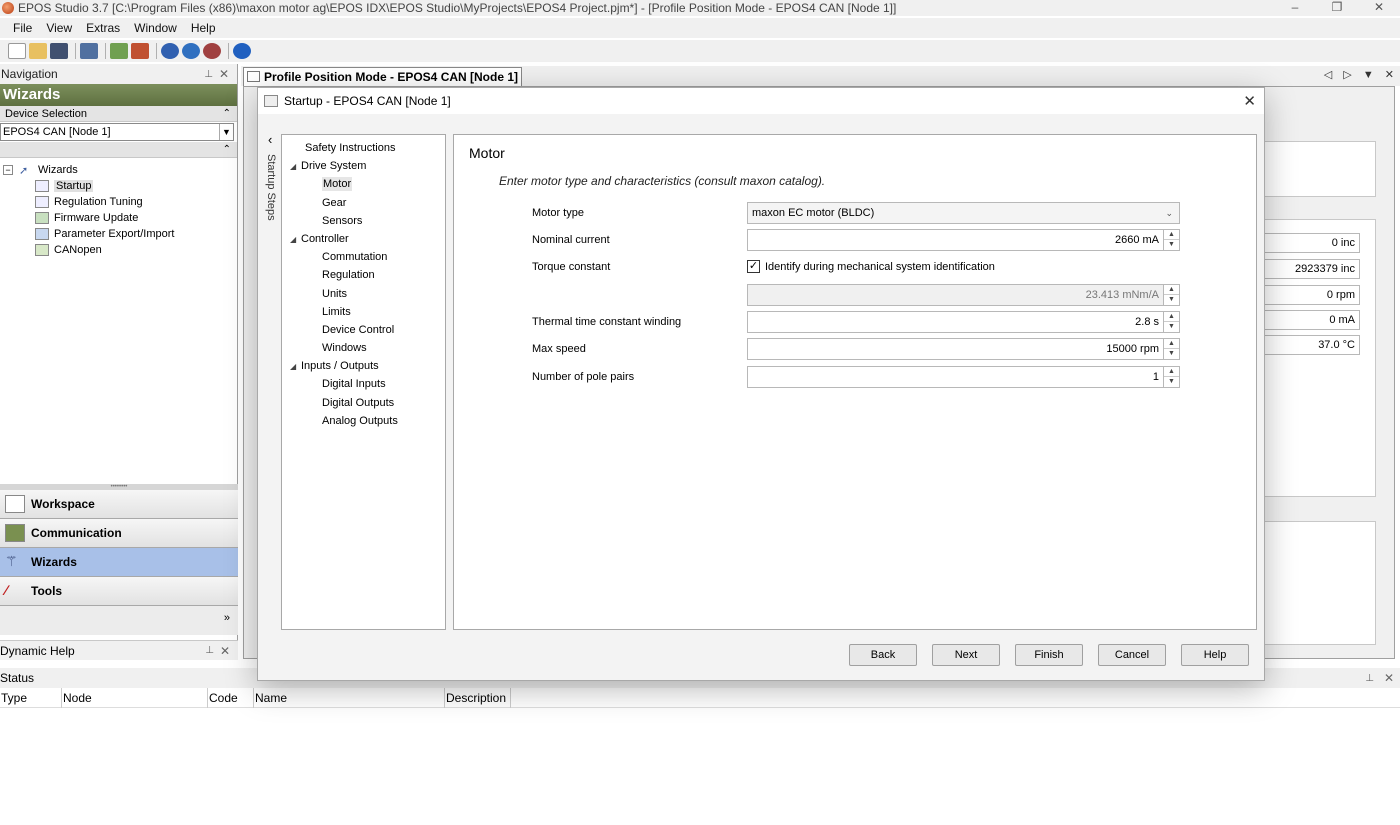 Image resolution: width=1400 pixels, height=825 pixels. I want to click on max-speed-field: 15000 rpm, so click(955, 349).